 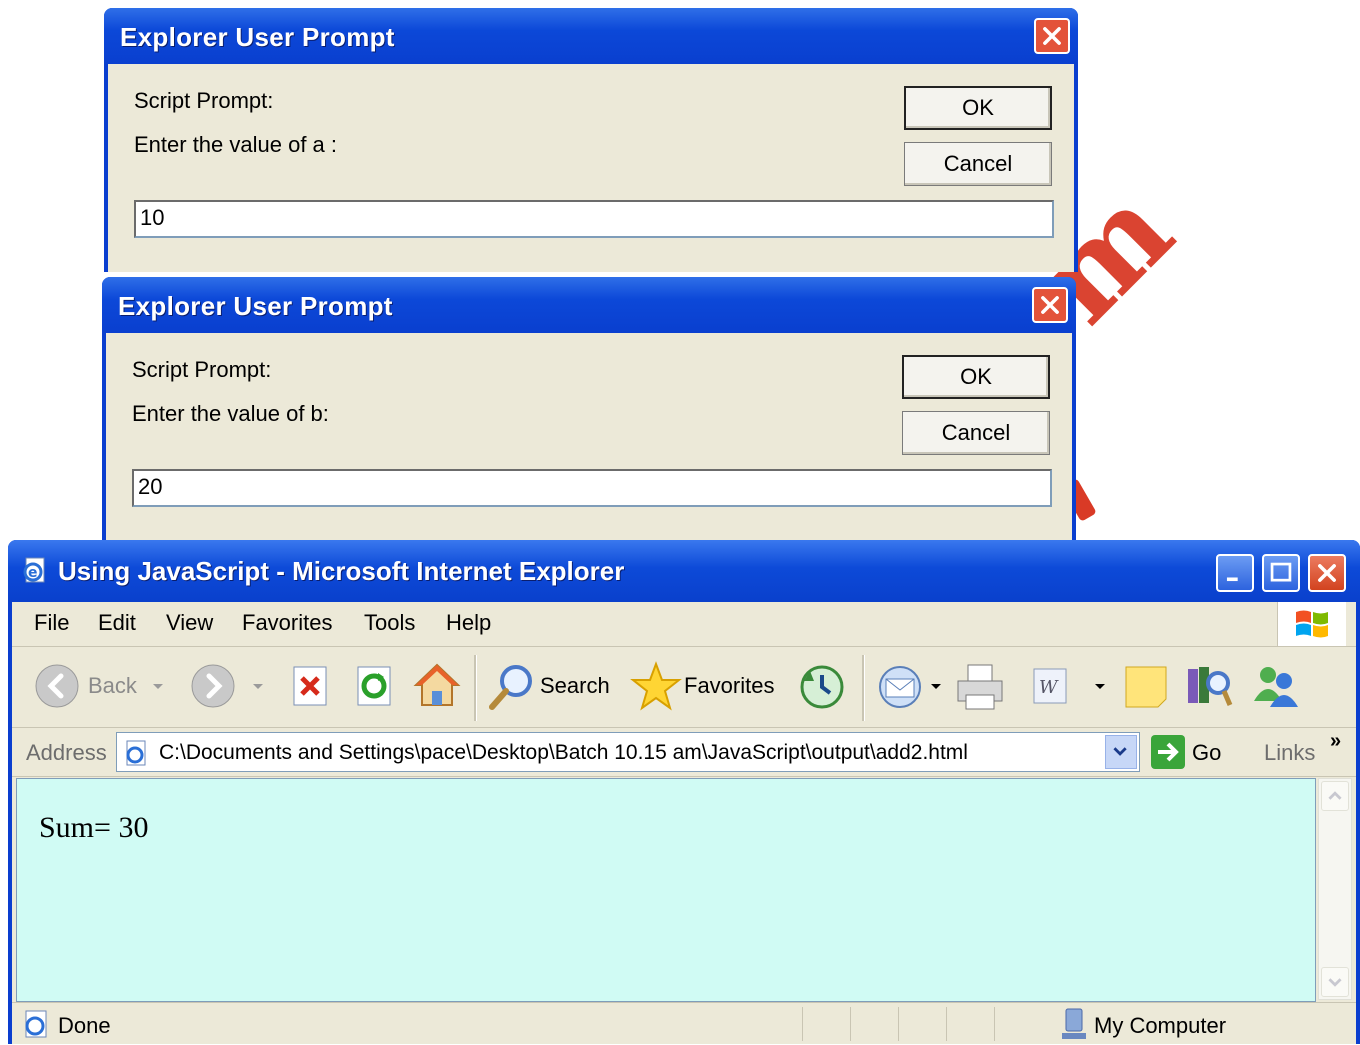 I want to click on ie-page-icon: e, so click(x=34, y=570).